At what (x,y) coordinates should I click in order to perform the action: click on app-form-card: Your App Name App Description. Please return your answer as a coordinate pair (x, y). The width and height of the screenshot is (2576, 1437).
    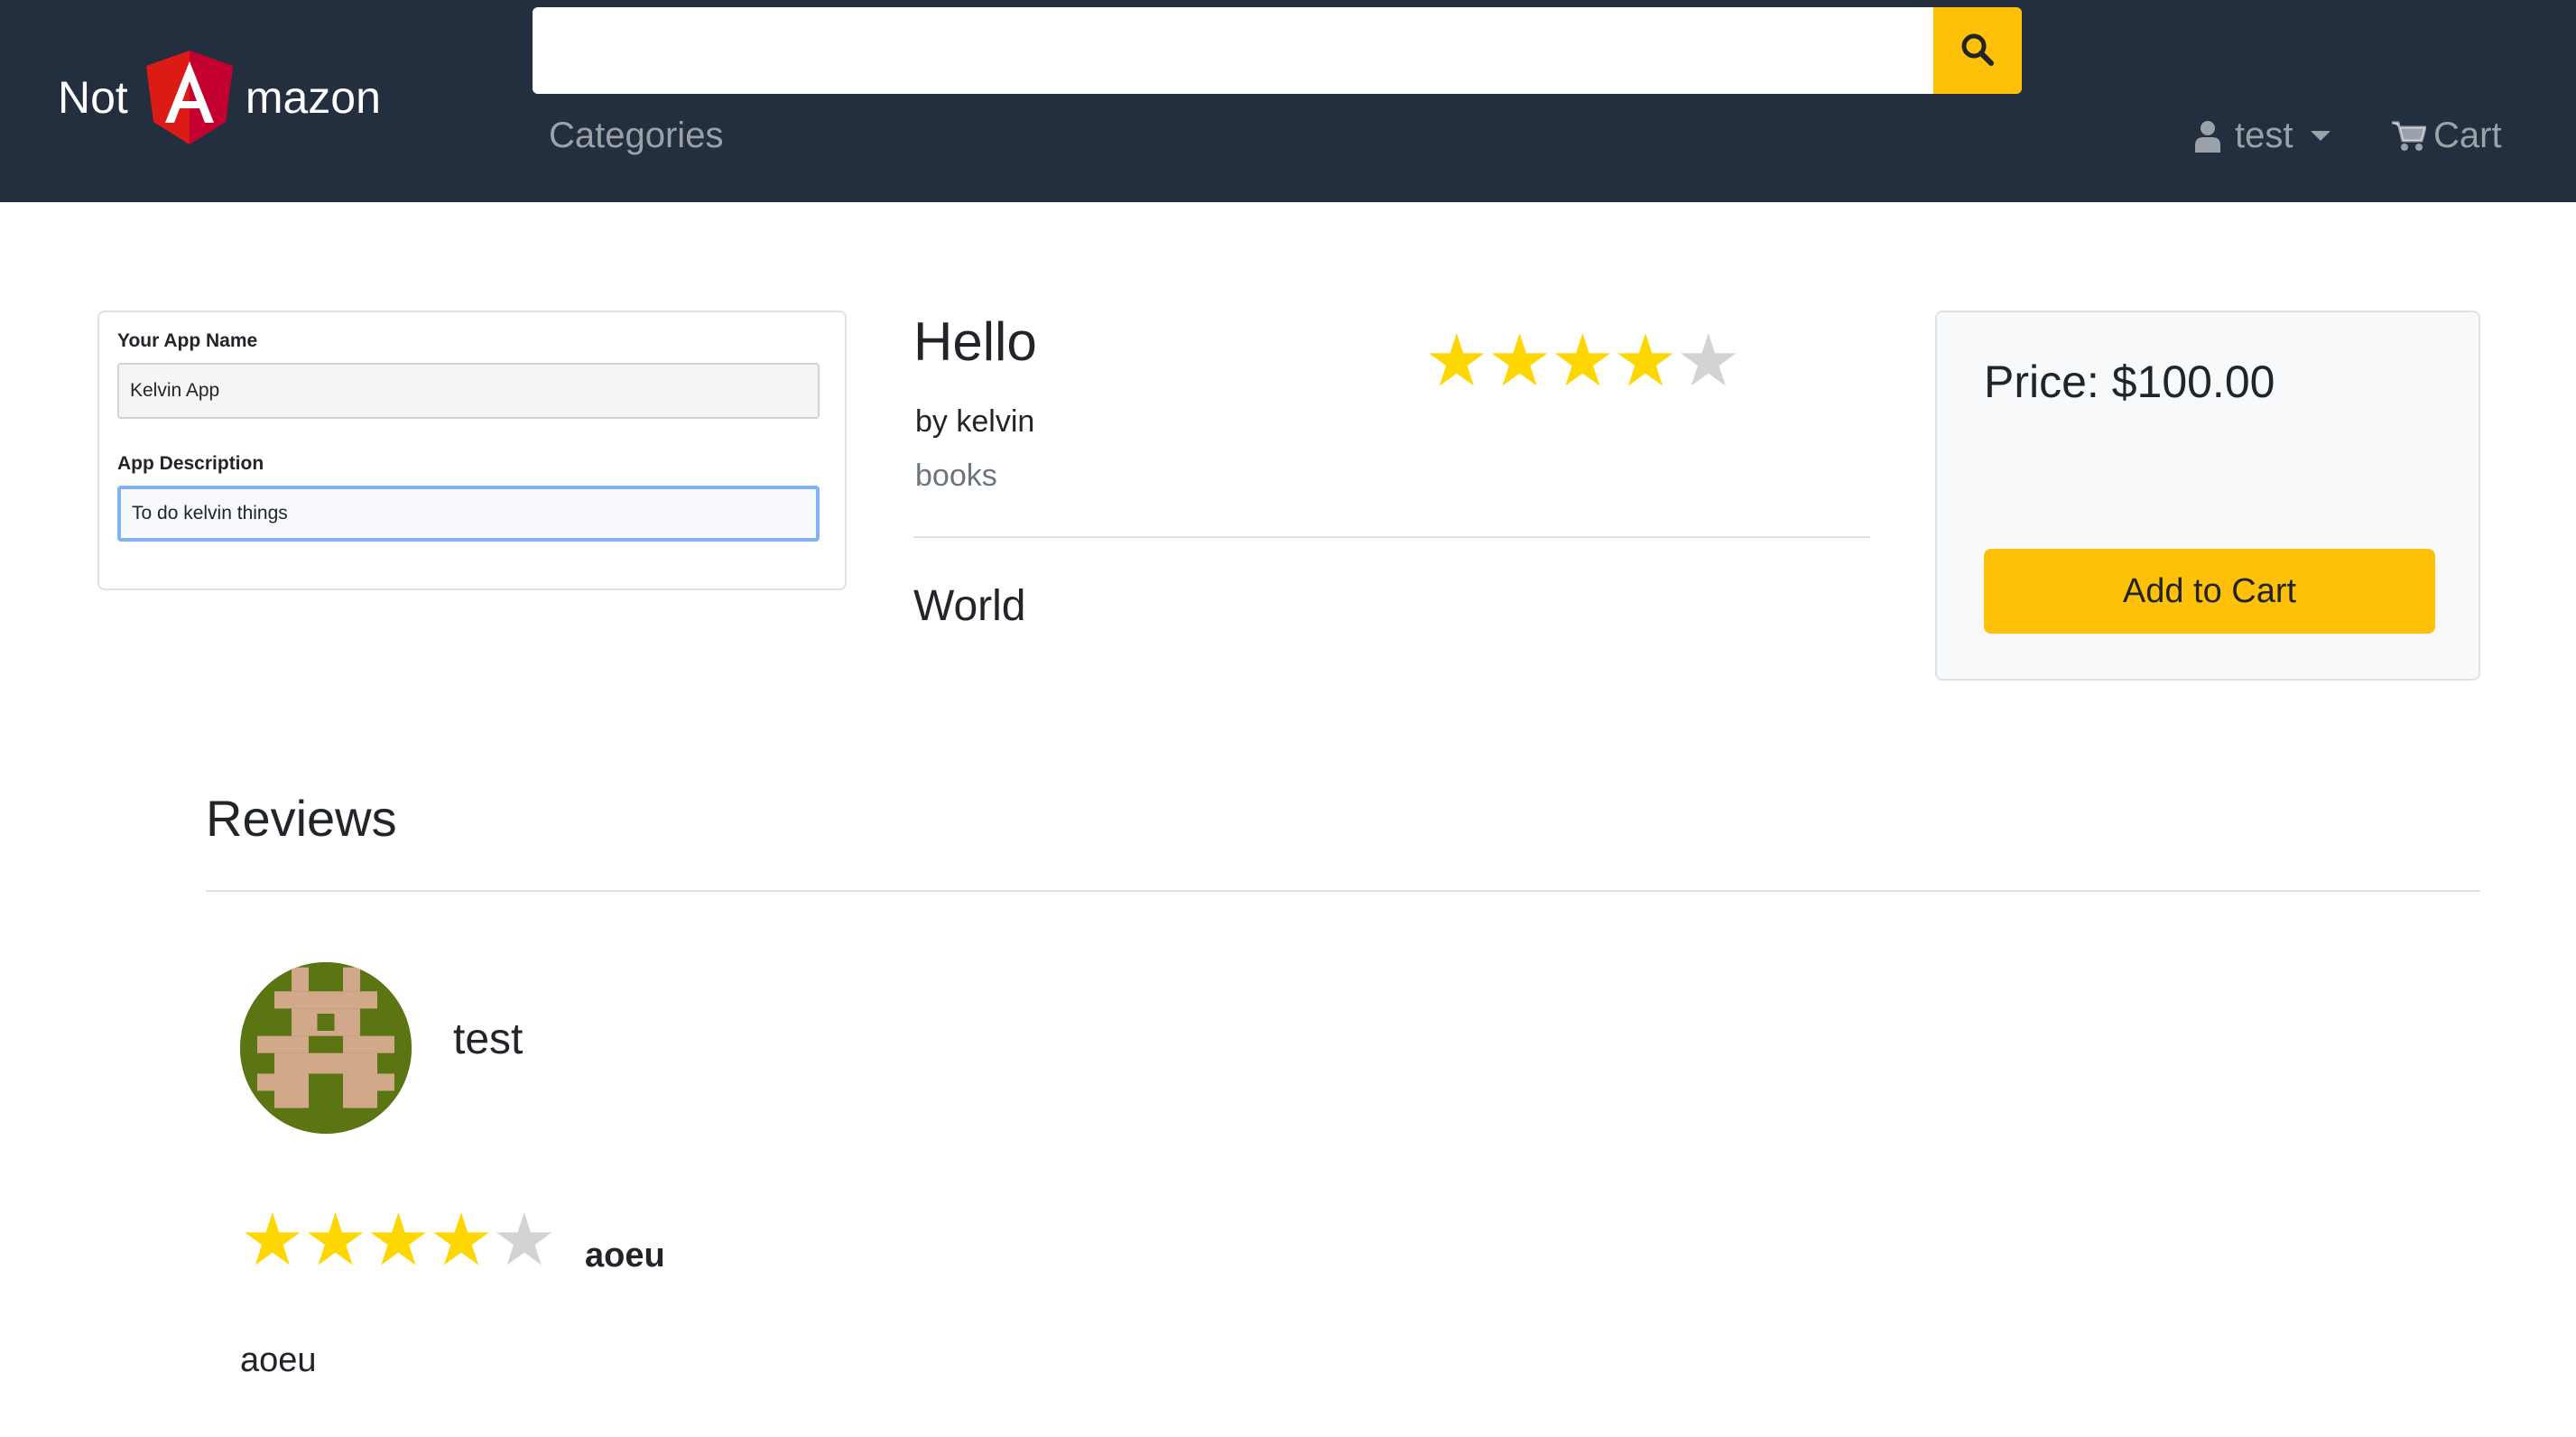
    Looking at the image, I should click on (472, 450).